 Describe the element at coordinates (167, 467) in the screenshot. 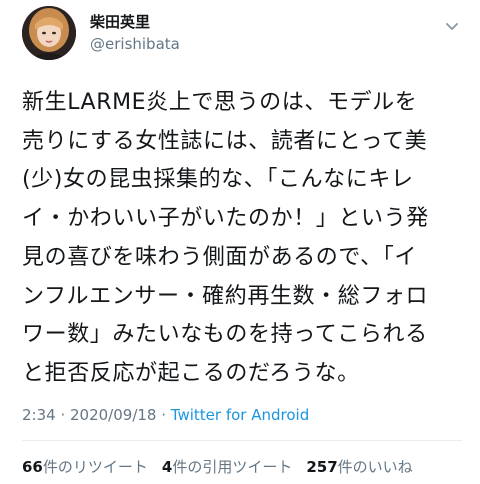

I see `quotes-count: 4` at that location.